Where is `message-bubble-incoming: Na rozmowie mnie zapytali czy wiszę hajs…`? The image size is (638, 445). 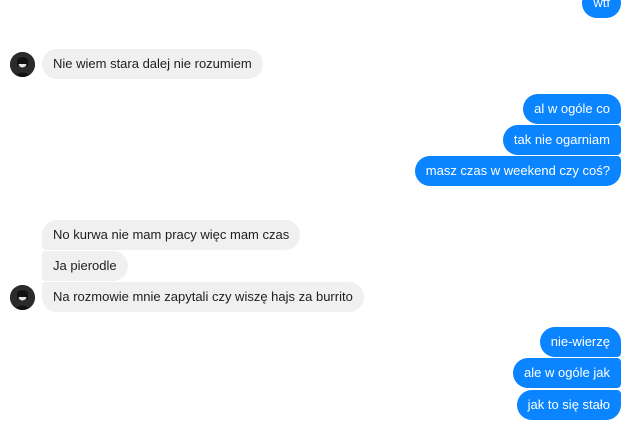
message-bubble-incoming: Na rozmowie mnie zapytali czy wiszę hajs… is located at coordinates (203, 297).